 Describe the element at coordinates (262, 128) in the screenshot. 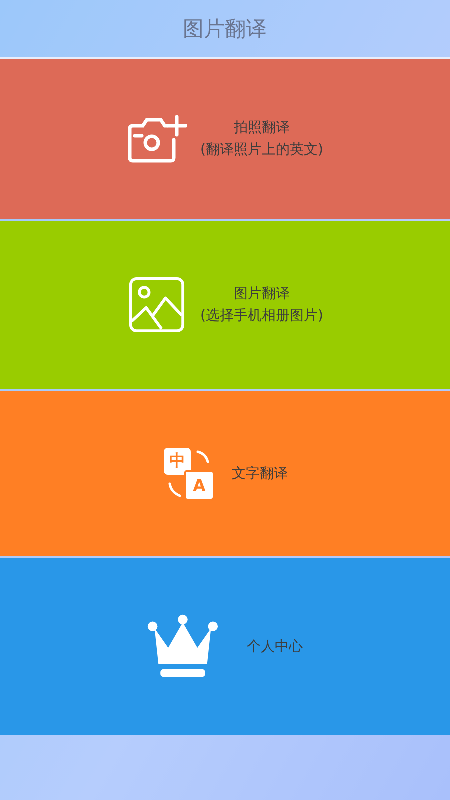

I see `tile-label: 拍照翻译` at that location.